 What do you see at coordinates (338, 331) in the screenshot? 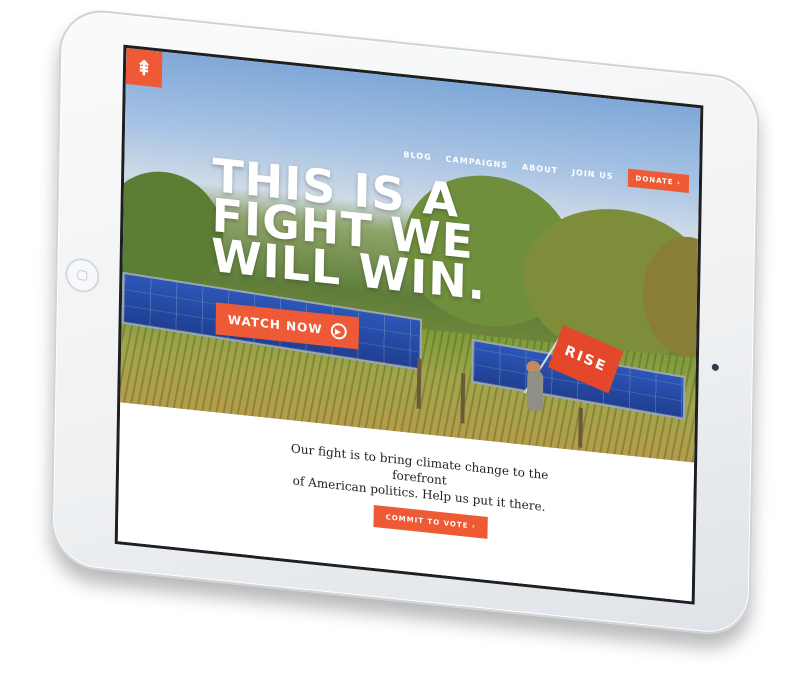
I see `play-icon: ▶` at bounding box center [338, 331].